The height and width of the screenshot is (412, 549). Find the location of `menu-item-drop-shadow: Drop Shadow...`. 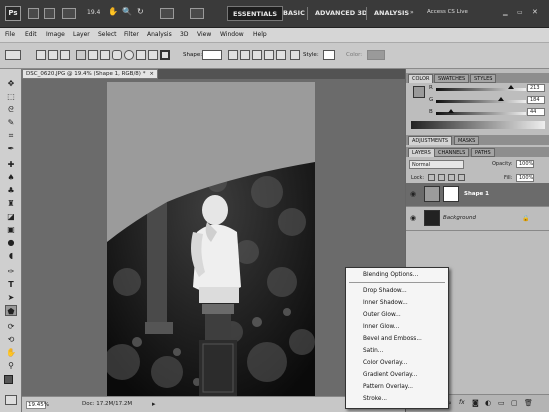

menu-item-drop-shadow: Drop Shadow... is located at coordinates (385, 291).